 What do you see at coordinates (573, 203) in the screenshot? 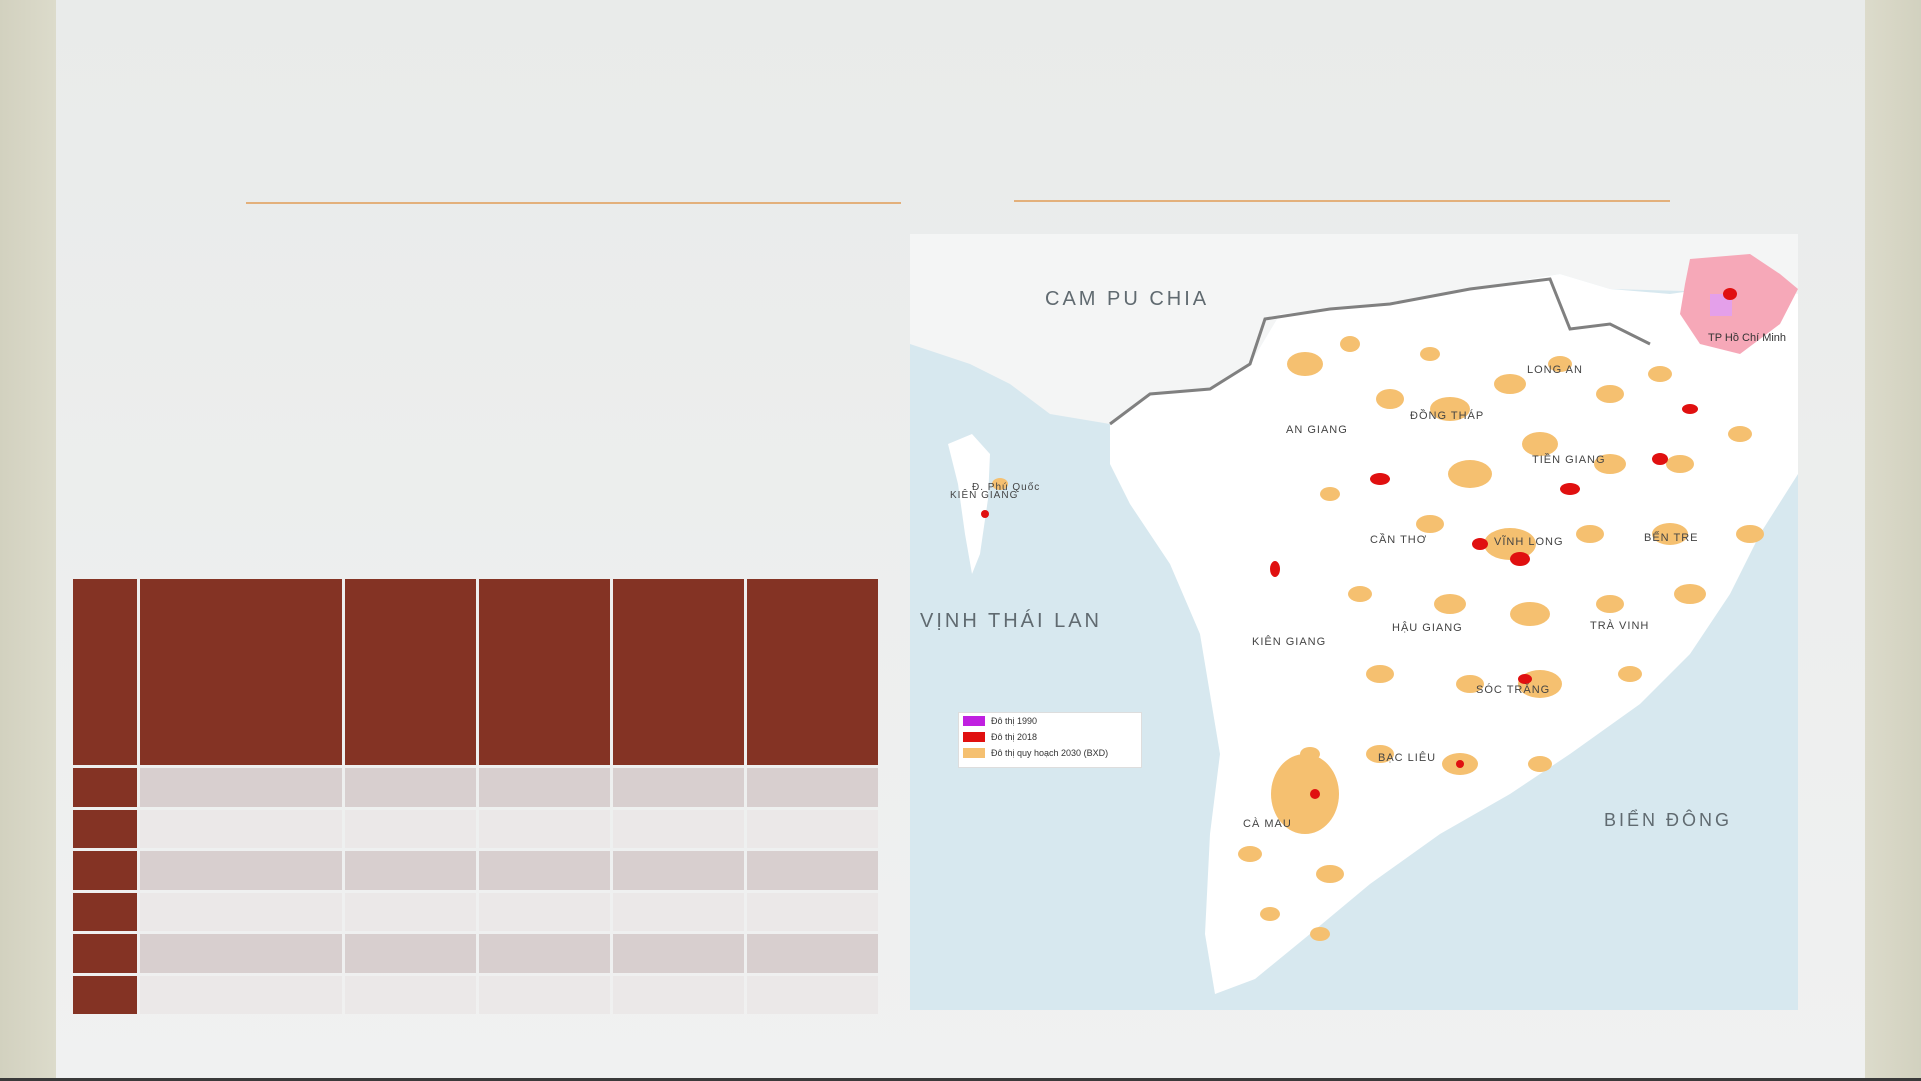
I see `left-title-rule` at bounding box center [573, 203].